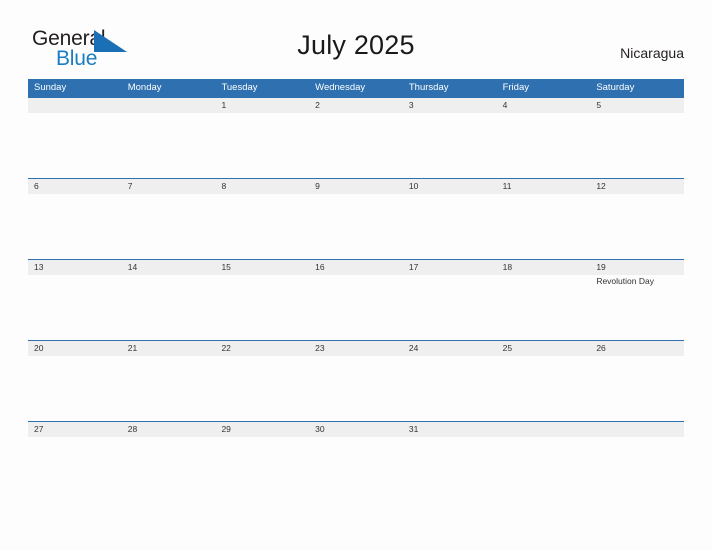  I want to click on day-cell: 24, so click(450, 348).